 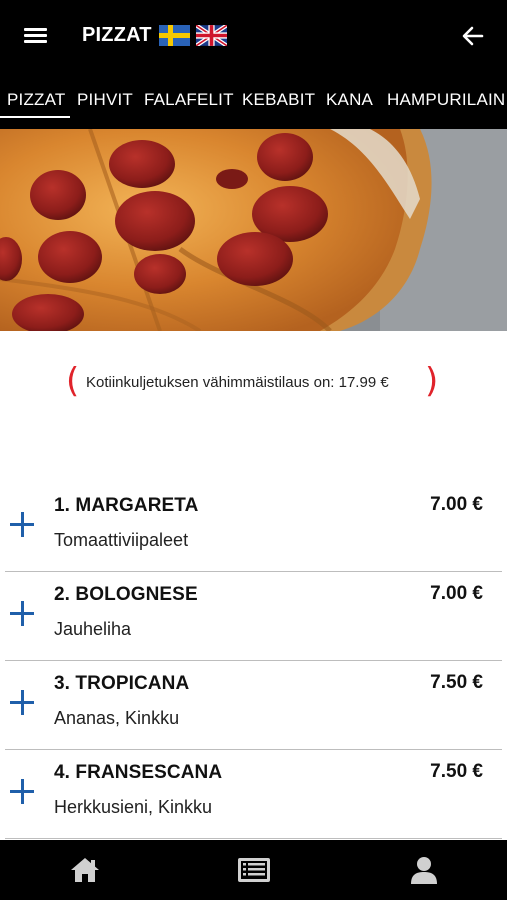 What do you see at coordinates (105, 100) in the screenshot?
I see `tab-pihvit: PIHVIT` at bounding box center [105, 100].